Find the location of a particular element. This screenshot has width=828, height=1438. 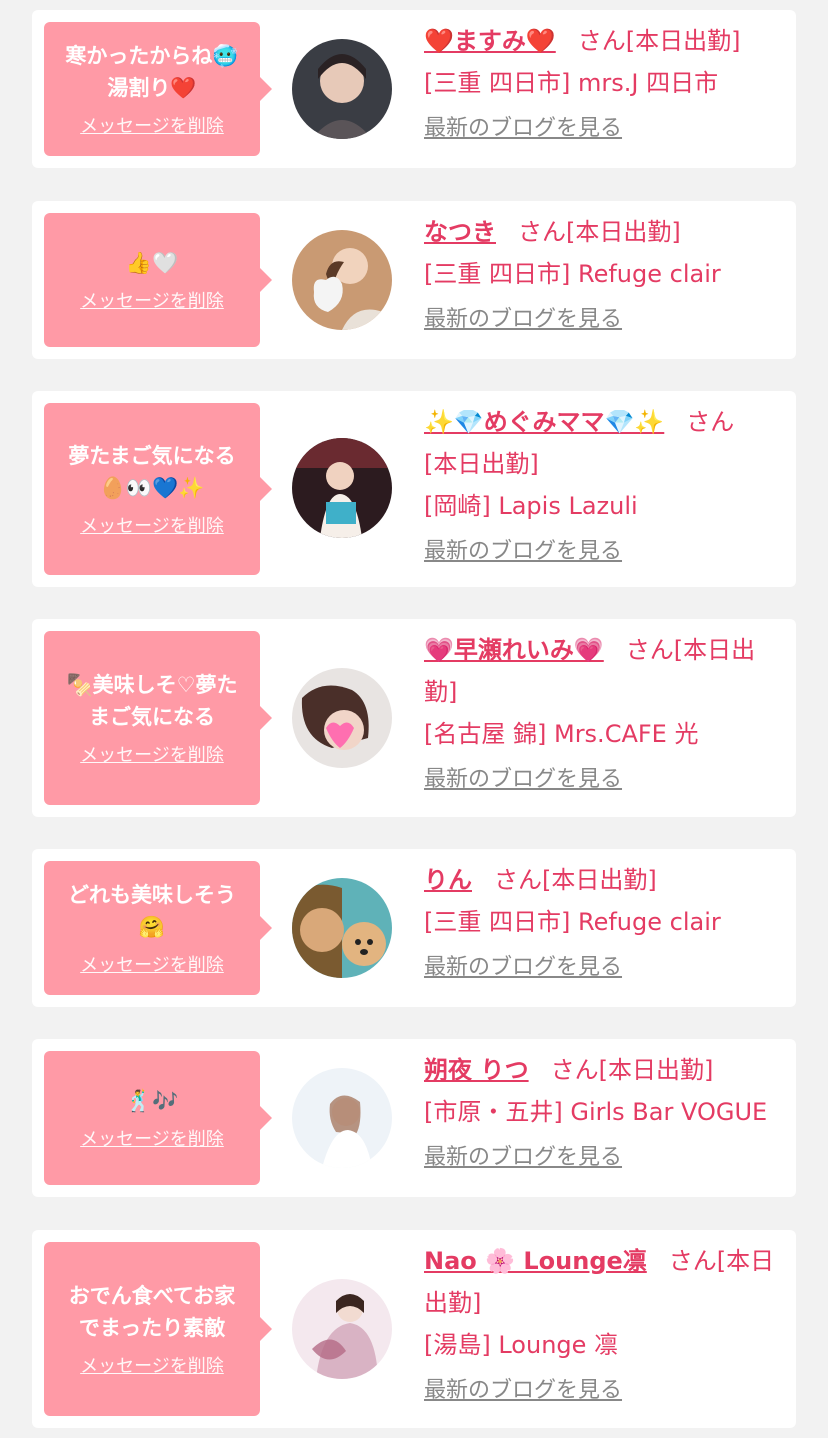

message-text: 🍢美味しそ♡夢た まご気になる is located at coordinates (152, 701).